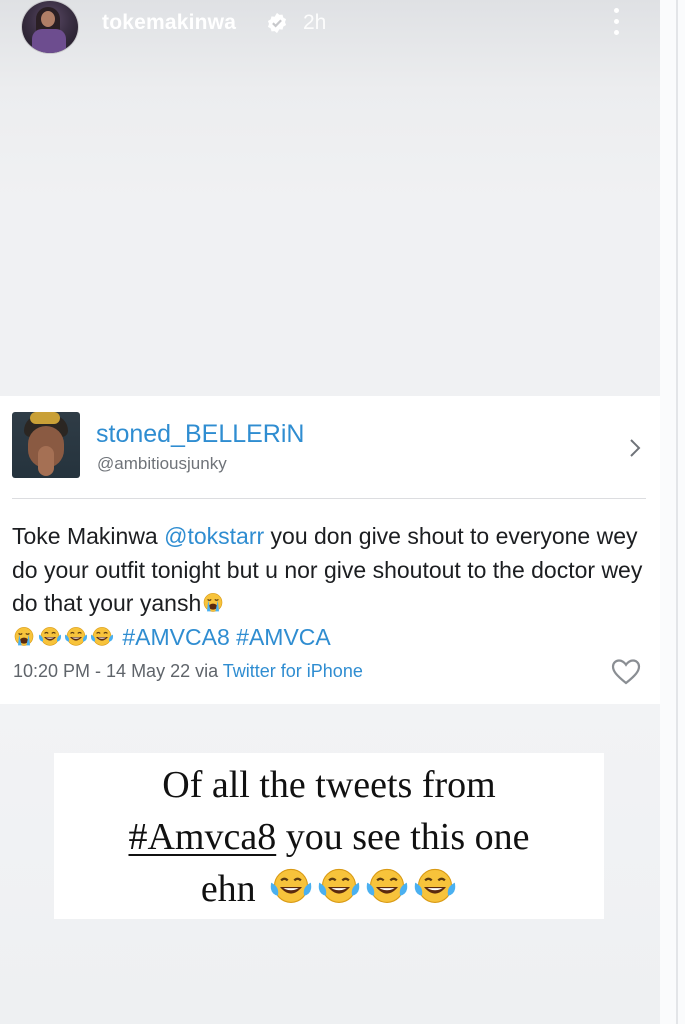 The width and height of the screenshot is (685, 1024). What do you see at coordinates (315, 22) in the screenshot?
I see `story-time: 2h` at bounding box center [315, 22].